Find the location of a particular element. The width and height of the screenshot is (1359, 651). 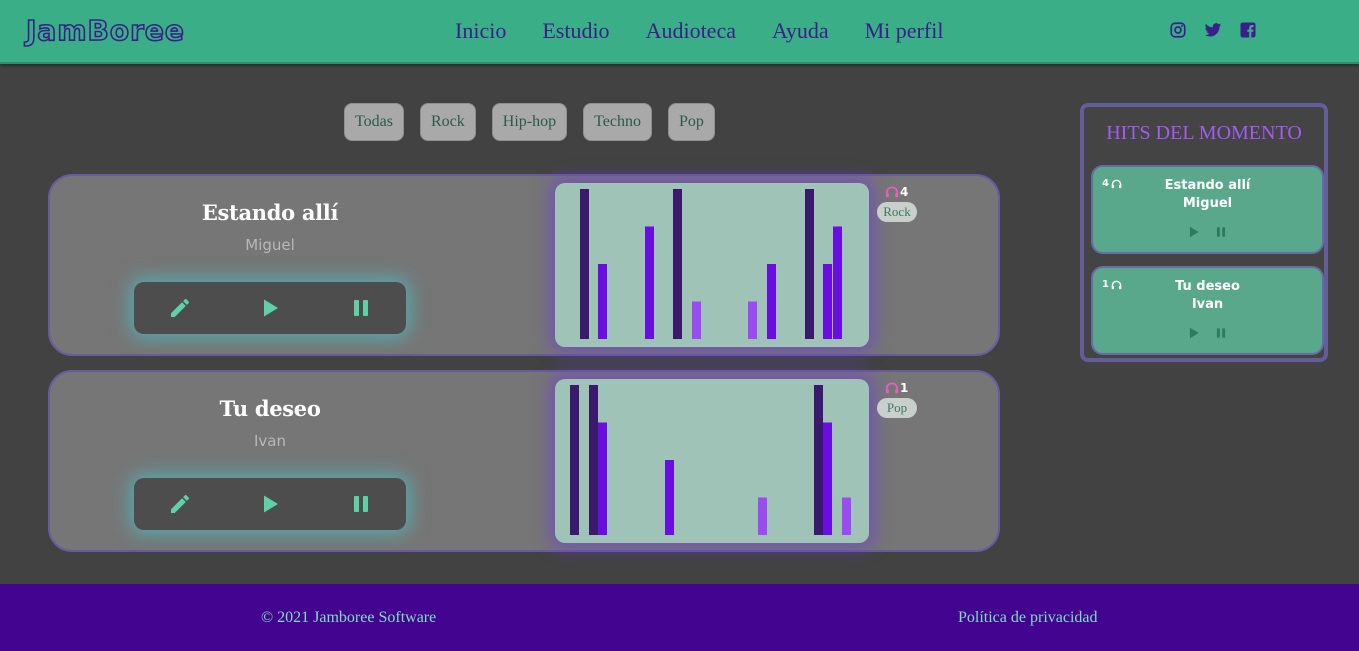

hits-panel: HITS DEL MOMENTO 4 Estando allí Miguel 1 is located at coordinates (1204, 232).